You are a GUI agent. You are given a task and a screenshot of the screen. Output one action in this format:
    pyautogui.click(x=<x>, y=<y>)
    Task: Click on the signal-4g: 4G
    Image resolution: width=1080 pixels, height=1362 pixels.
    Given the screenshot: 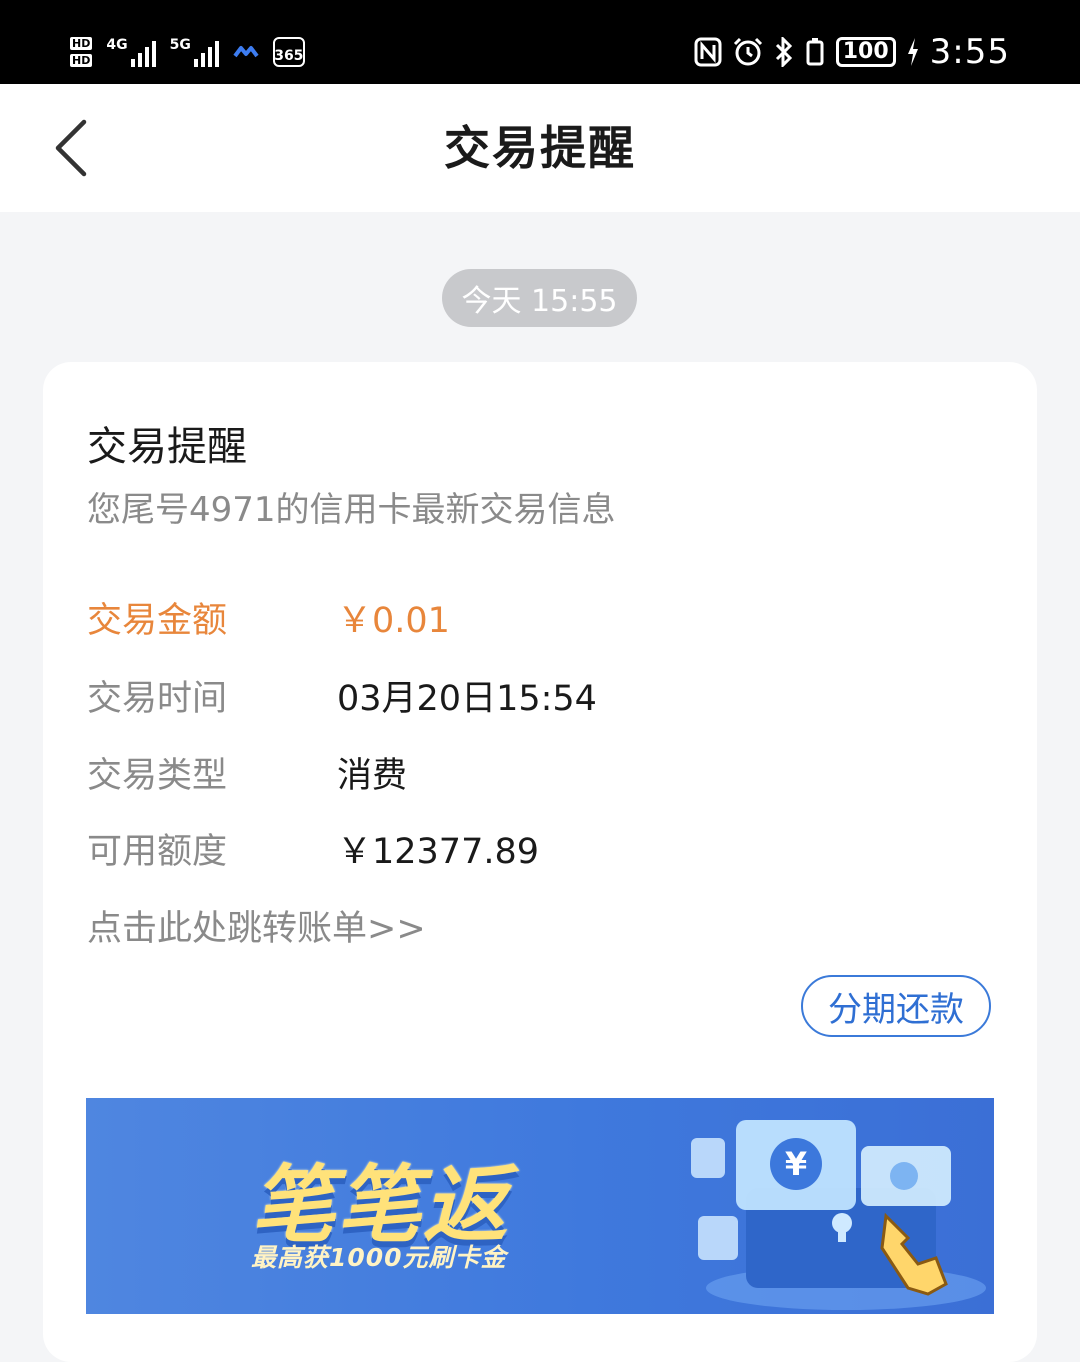 What is the action you would take?
    pyautogui.click(x=131, y=52)
    